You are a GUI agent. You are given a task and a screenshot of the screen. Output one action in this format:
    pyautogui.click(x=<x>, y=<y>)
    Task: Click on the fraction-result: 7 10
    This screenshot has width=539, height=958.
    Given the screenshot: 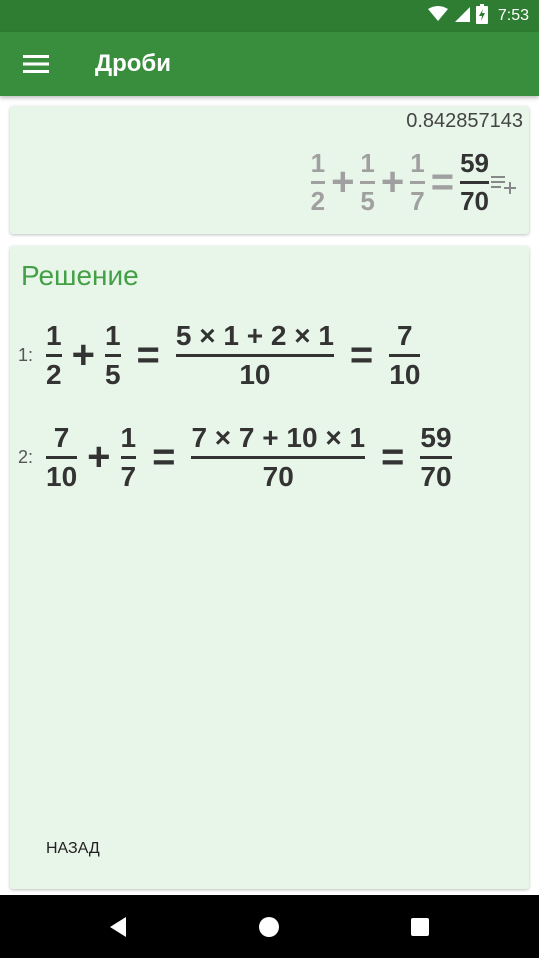 What is the action you would take?
    pyautogui.click(x=405, y=355)
    